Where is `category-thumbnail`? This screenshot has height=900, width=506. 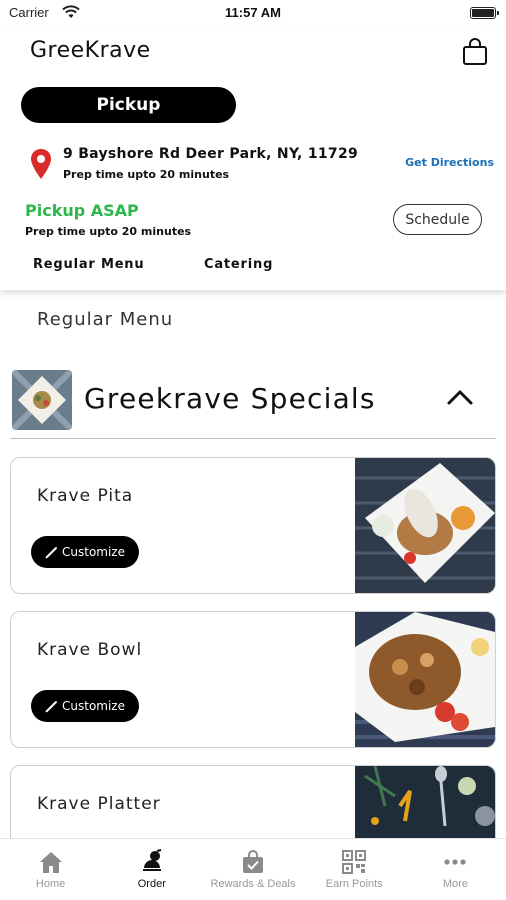
category-thumbnail is located at coordinates (42, 400).